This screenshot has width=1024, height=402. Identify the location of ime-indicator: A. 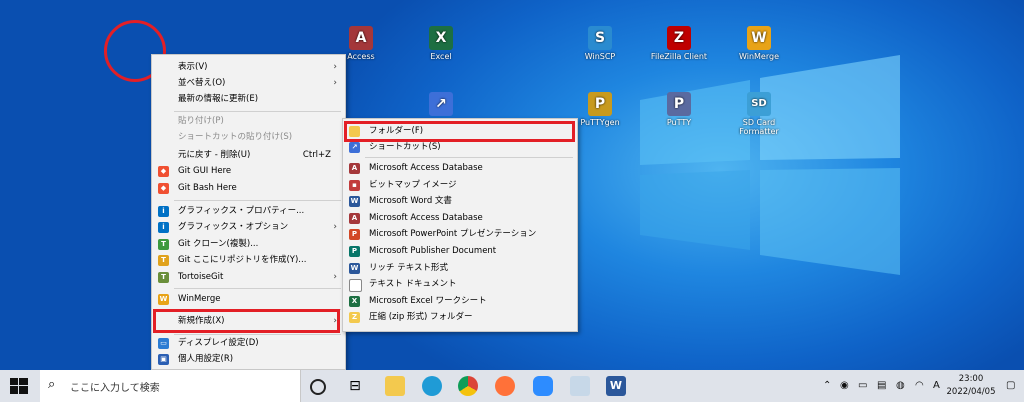
(936, 385).